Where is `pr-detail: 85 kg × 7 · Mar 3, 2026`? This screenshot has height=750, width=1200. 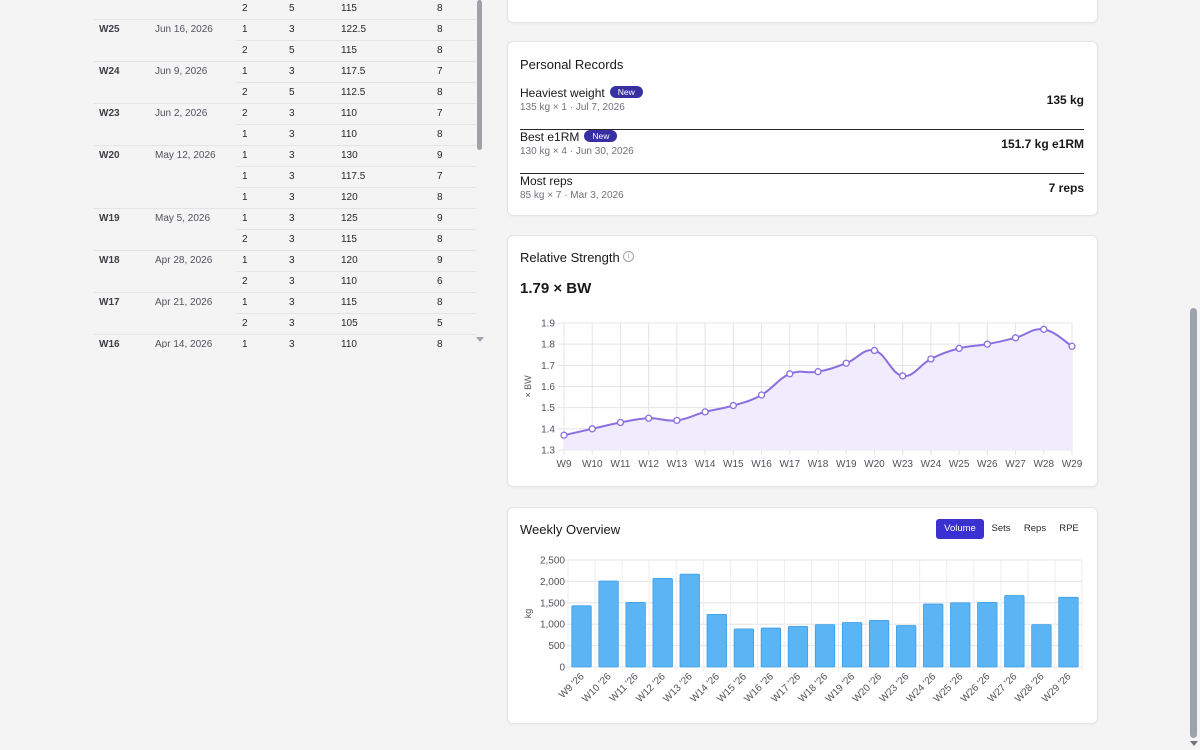 pr-detail: 85 kg × 7 · Mar 3, 2026 is located at coordinates (572, 195).